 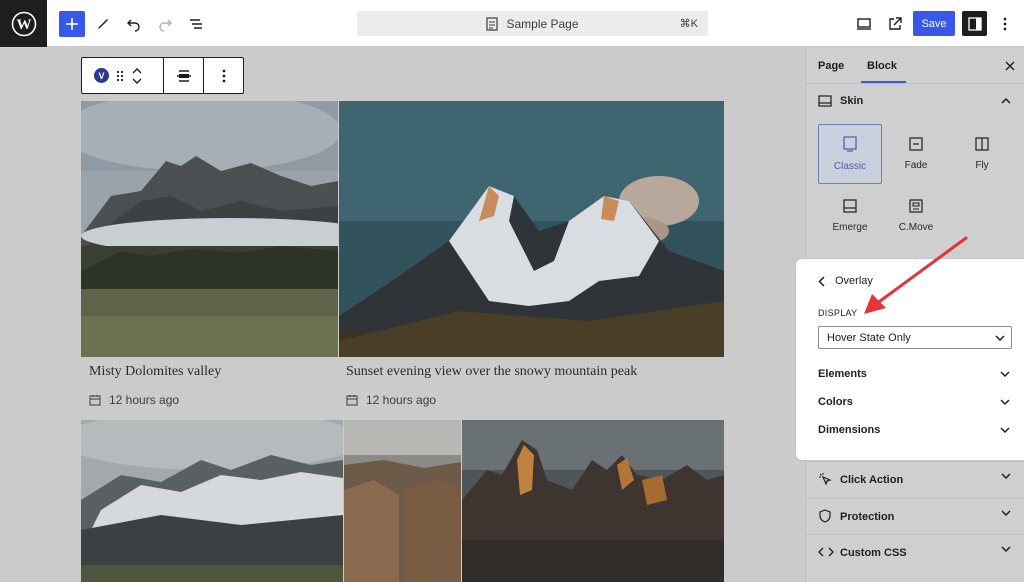 I want to click on preview-button, so click(x=864, y=24).